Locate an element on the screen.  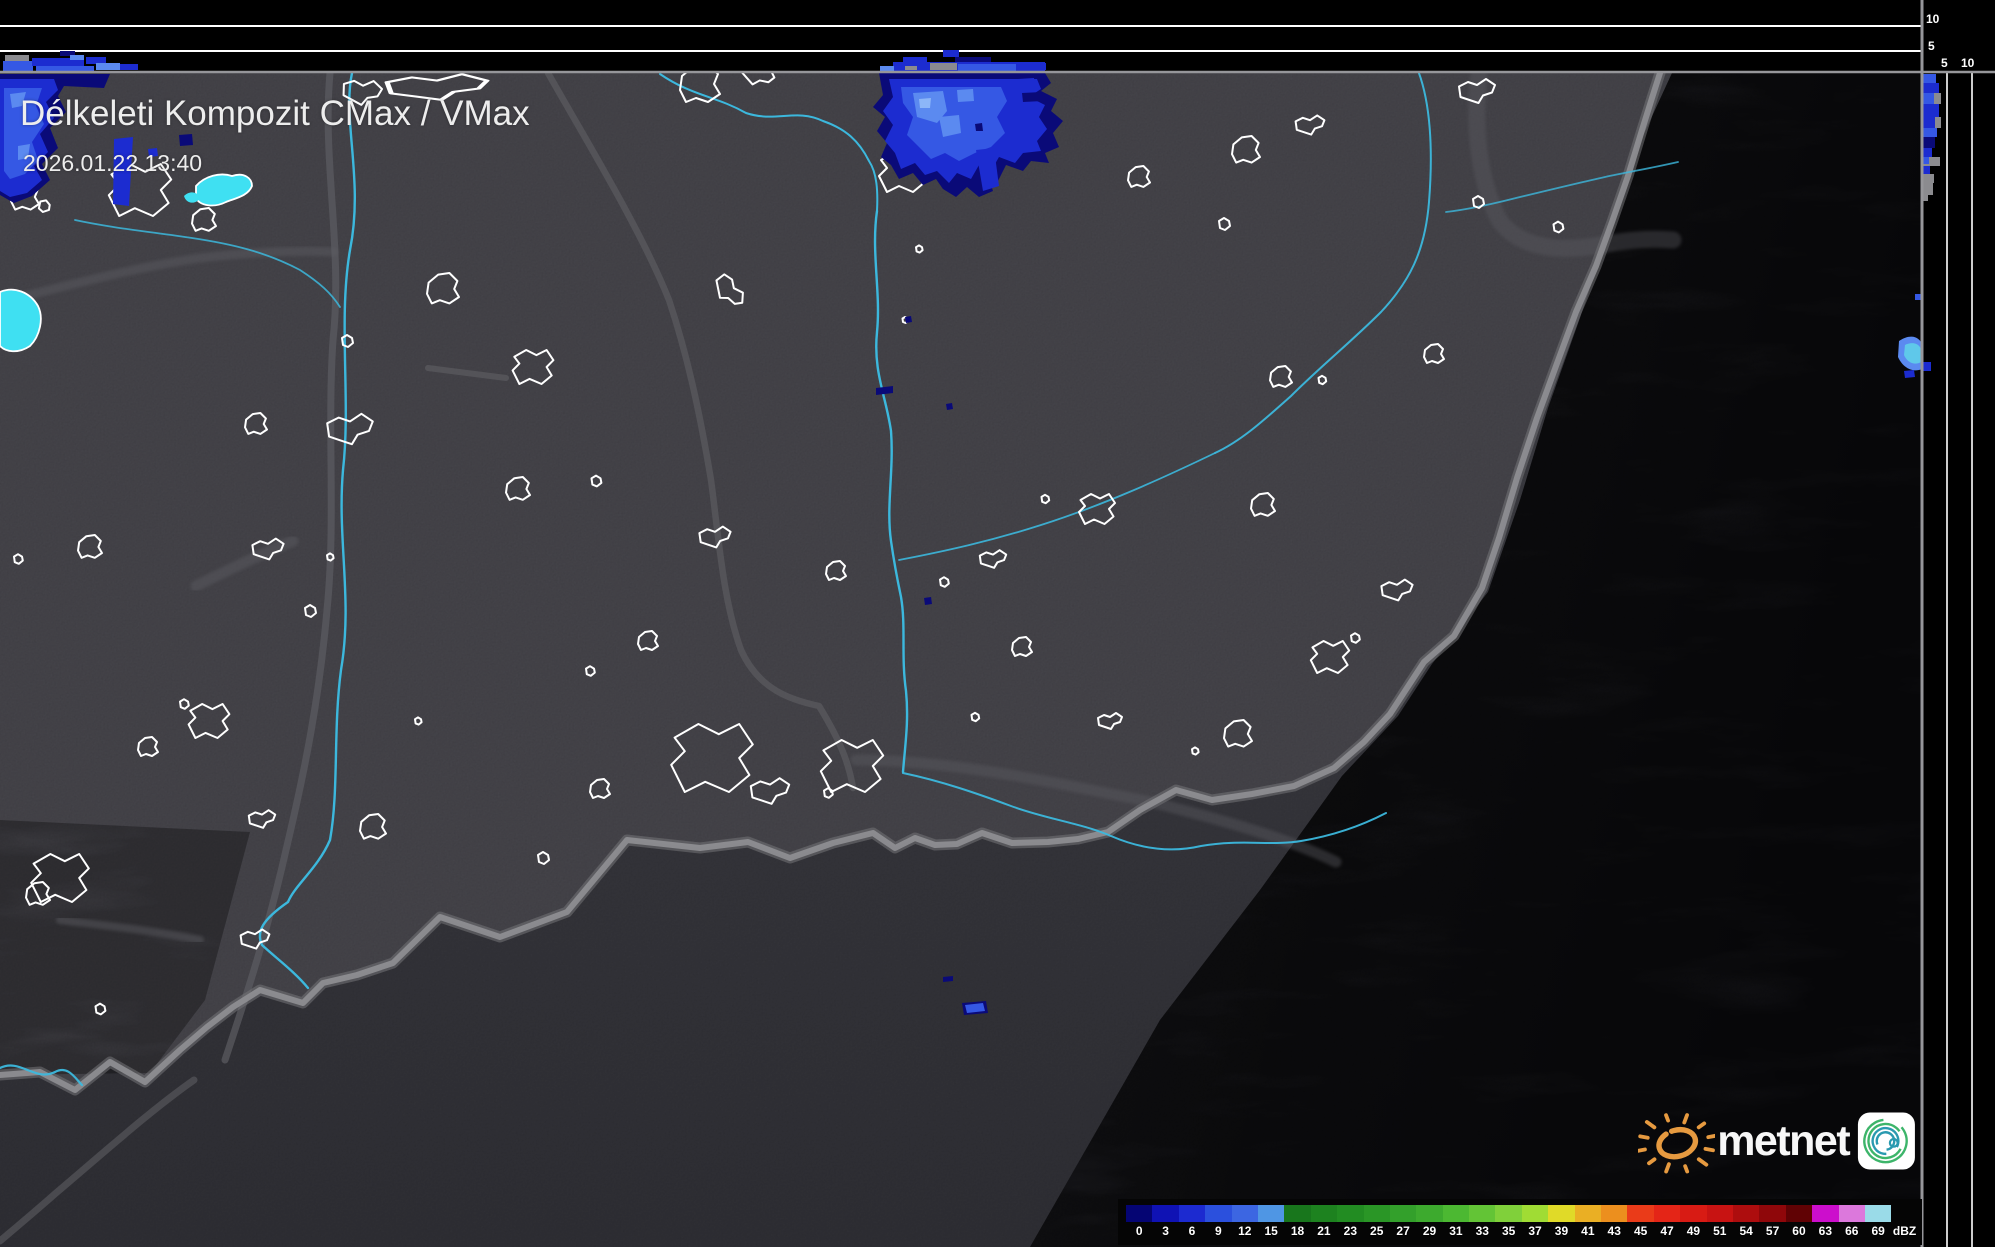
dbz-tick-label: 45 is located at coordinates (1640, 1231).